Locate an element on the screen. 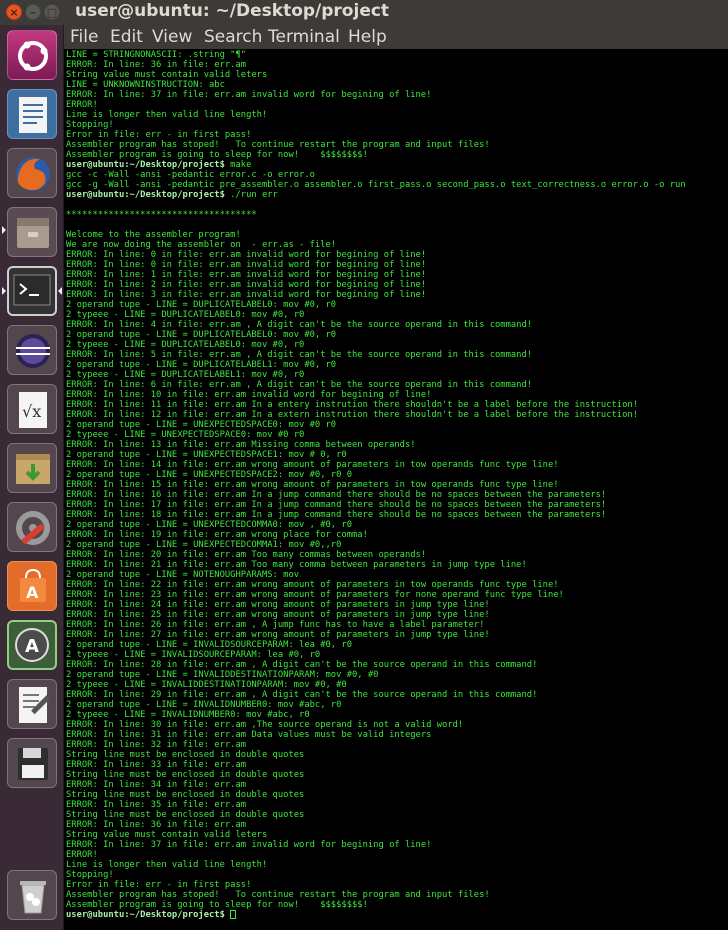 Image resolution: width=728 pixels, height=930 pixels. terminal-line: String value must contain valid leters is located at coordinates (166, 835).